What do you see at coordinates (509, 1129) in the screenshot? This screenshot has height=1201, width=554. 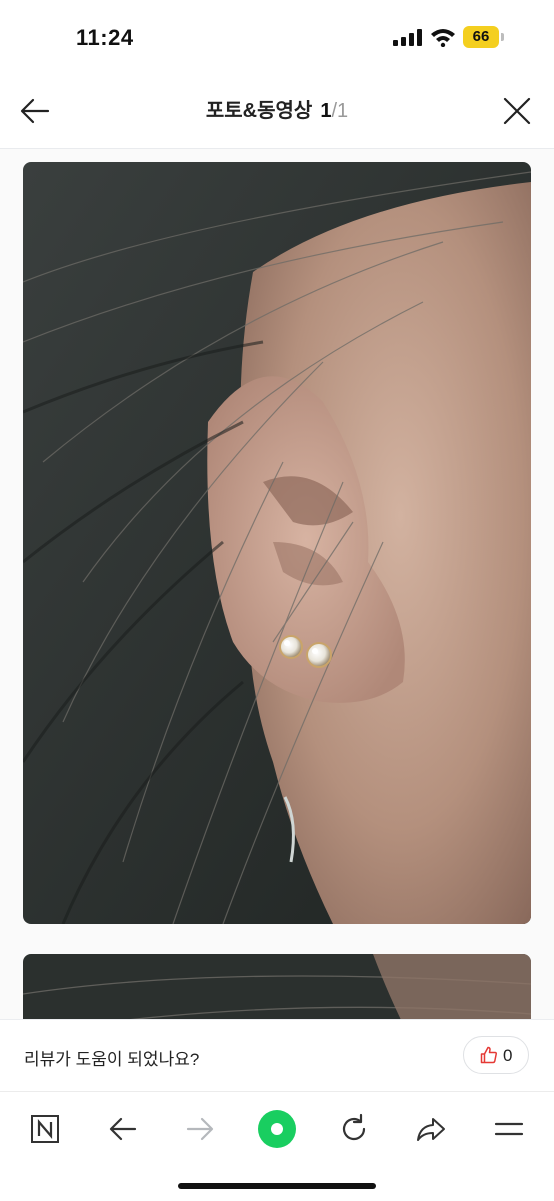 I see `menu-icon` at bounding box center [509, 1129].